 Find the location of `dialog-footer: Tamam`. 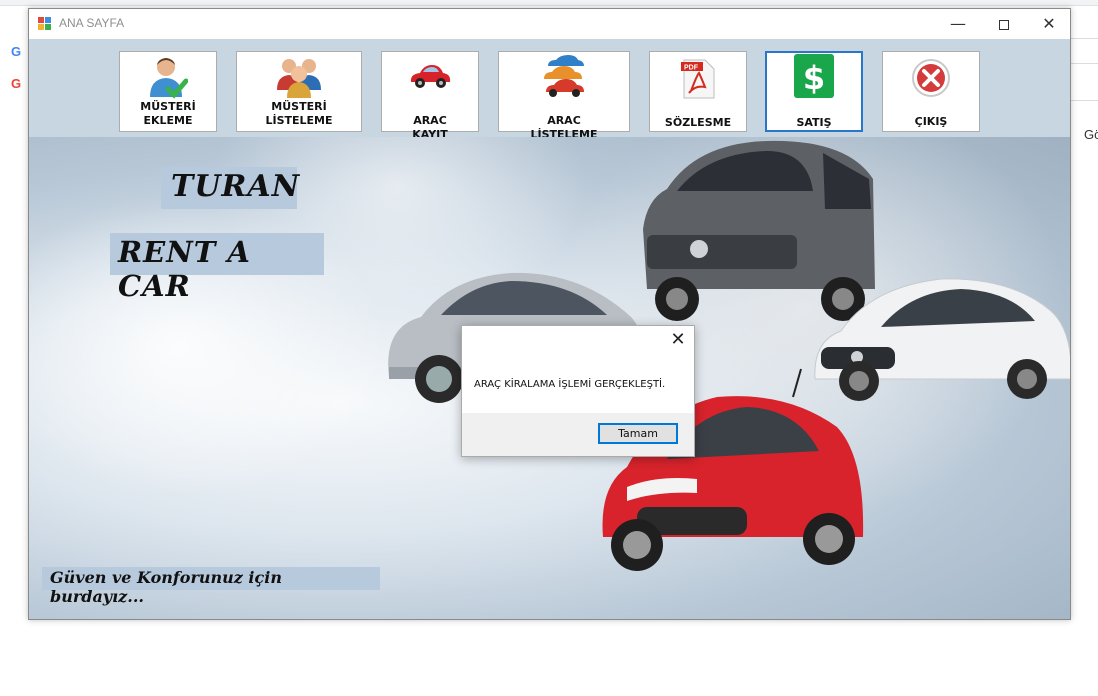

dialog-footer: Tamam is located at coordinates (578, 434).